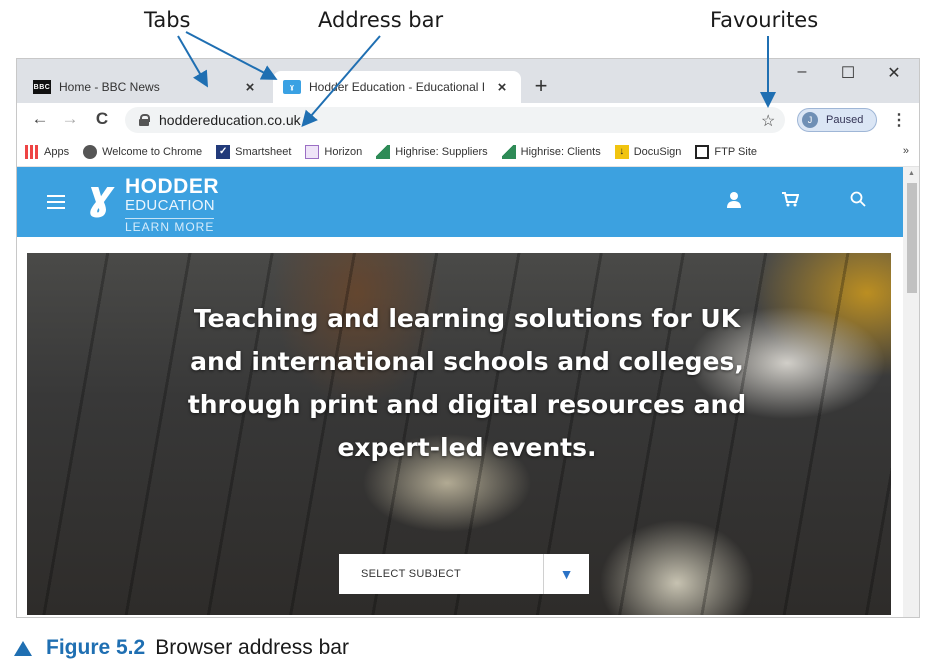 The width and height of the screenshot is (940, 670). Describe the element at coordinates (764, 20) in the screenshot. I see `annotation-favourites: Favourites` at that location.